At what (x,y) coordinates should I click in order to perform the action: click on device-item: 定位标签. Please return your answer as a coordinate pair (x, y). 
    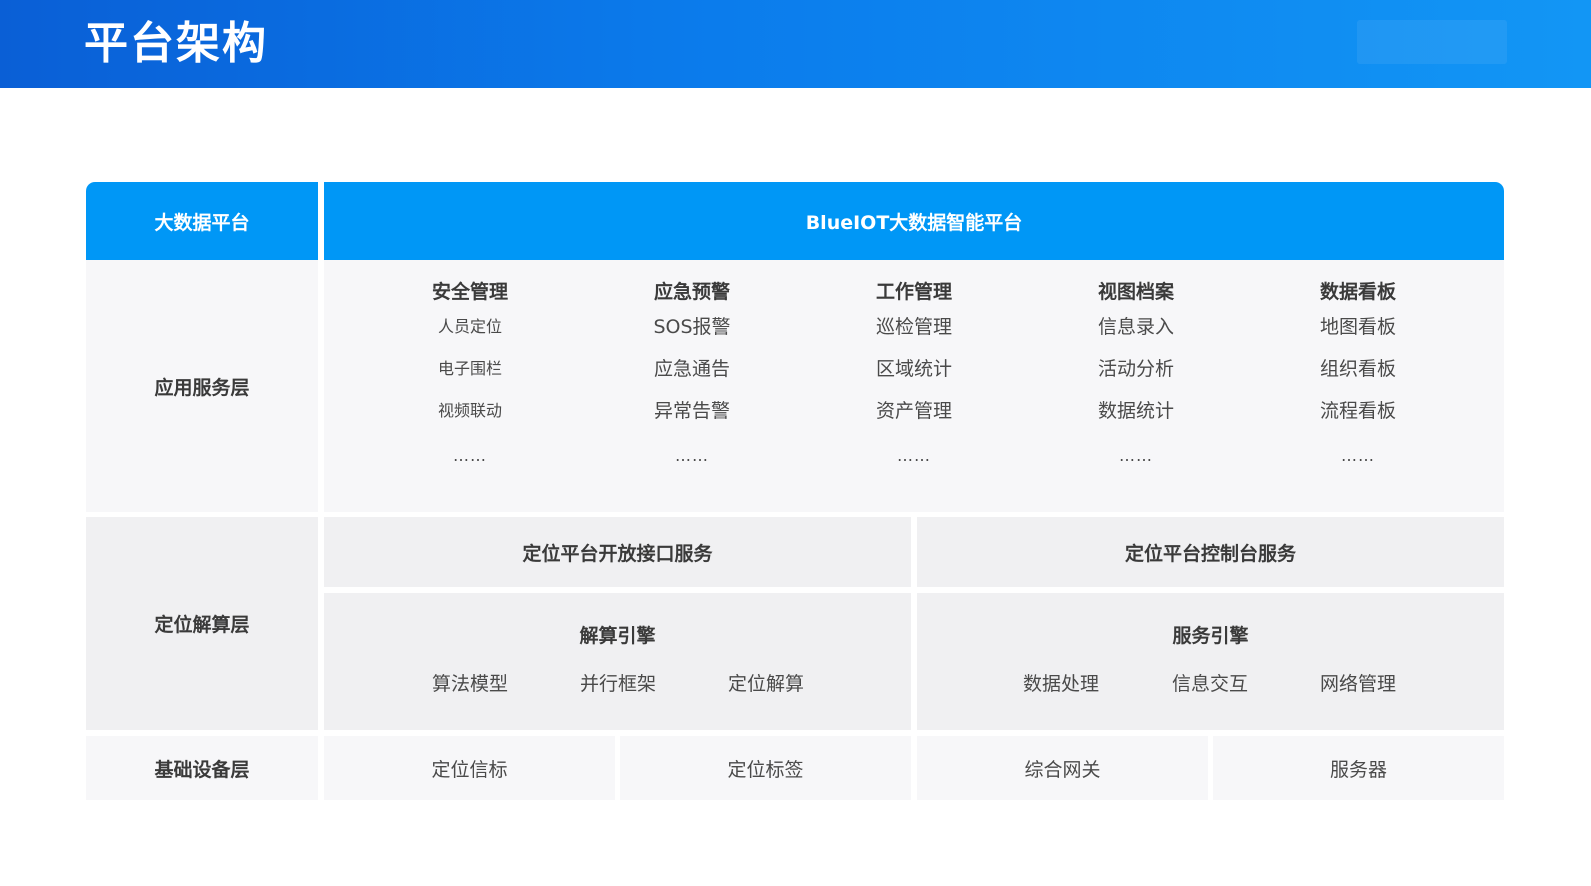
    Looking at the image, I should click on (765, 769).